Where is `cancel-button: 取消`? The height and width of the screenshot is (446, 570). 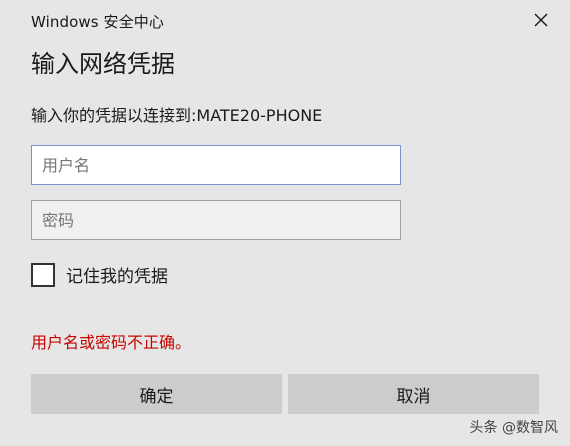
cancel-button: 取消 is located at coordinates (413, 394).